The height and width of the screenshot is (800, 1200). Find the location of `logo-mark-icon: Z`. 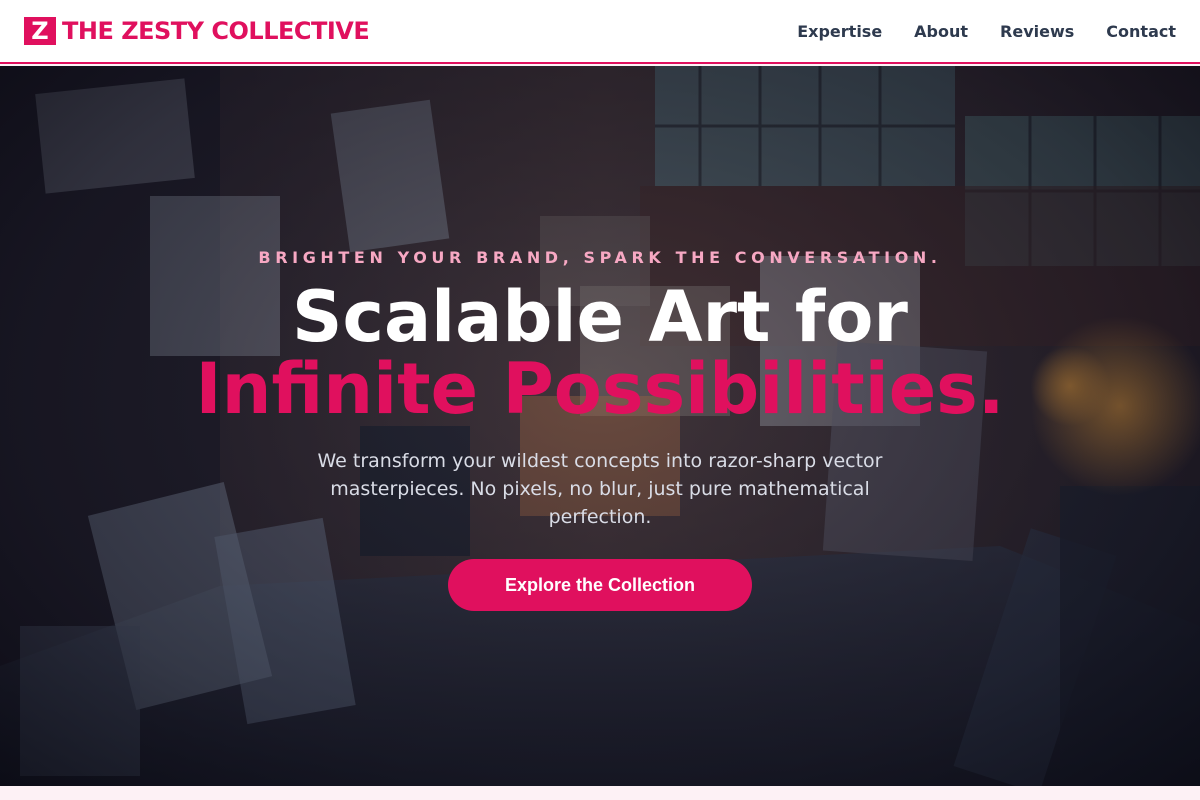

logo-mark-icon: Z is located at coordinates (40, 31).